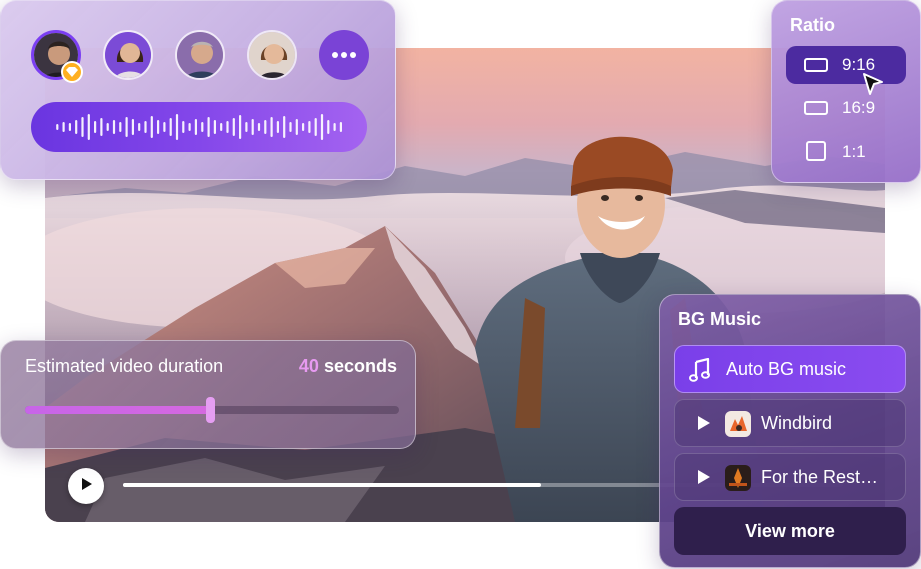 This screenshot has width=921, height=569. Describe the element at coordinates (738, 424) in the screenshot. I see `windbird-cover-image` at that location.